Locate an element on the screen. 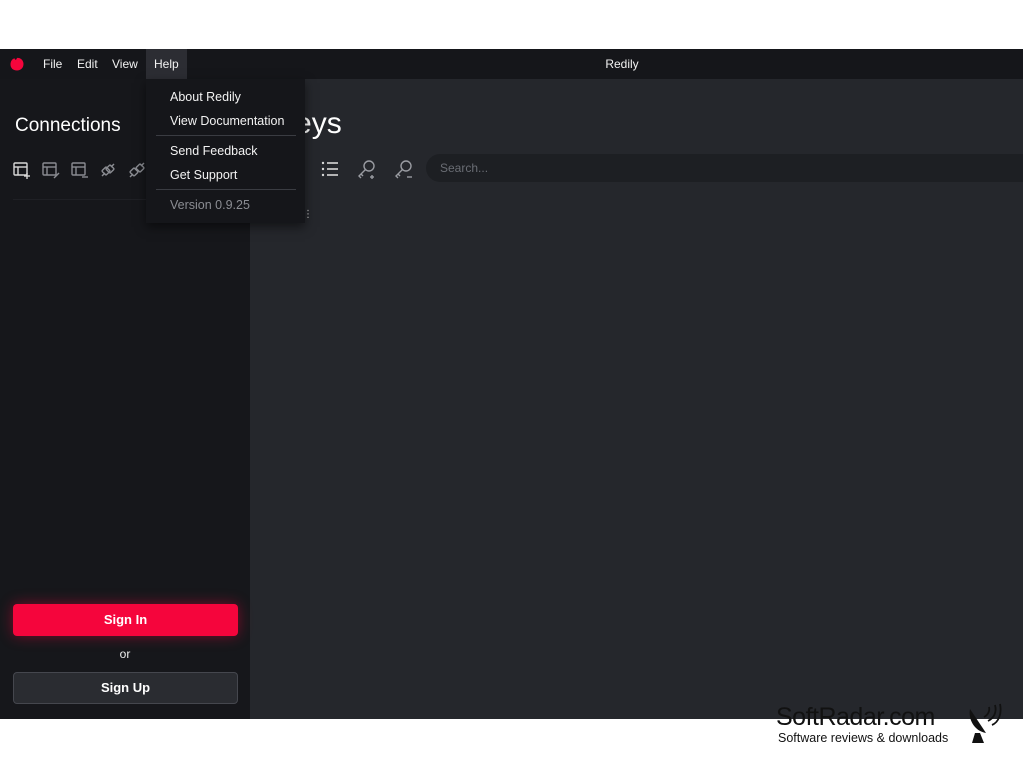 The image size is (1025, 769). menu-item-about: About Redily is located at coordinates (205, 97).